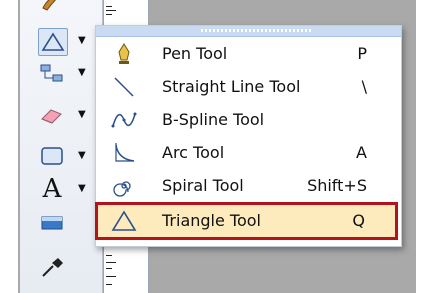 The width and height of the screenshot is (421, 293). What do you see at coordinates (213, 119) in the screenshot?
I see `menu-item-label: B-Spline Tool` at bounding box center [213, 119].